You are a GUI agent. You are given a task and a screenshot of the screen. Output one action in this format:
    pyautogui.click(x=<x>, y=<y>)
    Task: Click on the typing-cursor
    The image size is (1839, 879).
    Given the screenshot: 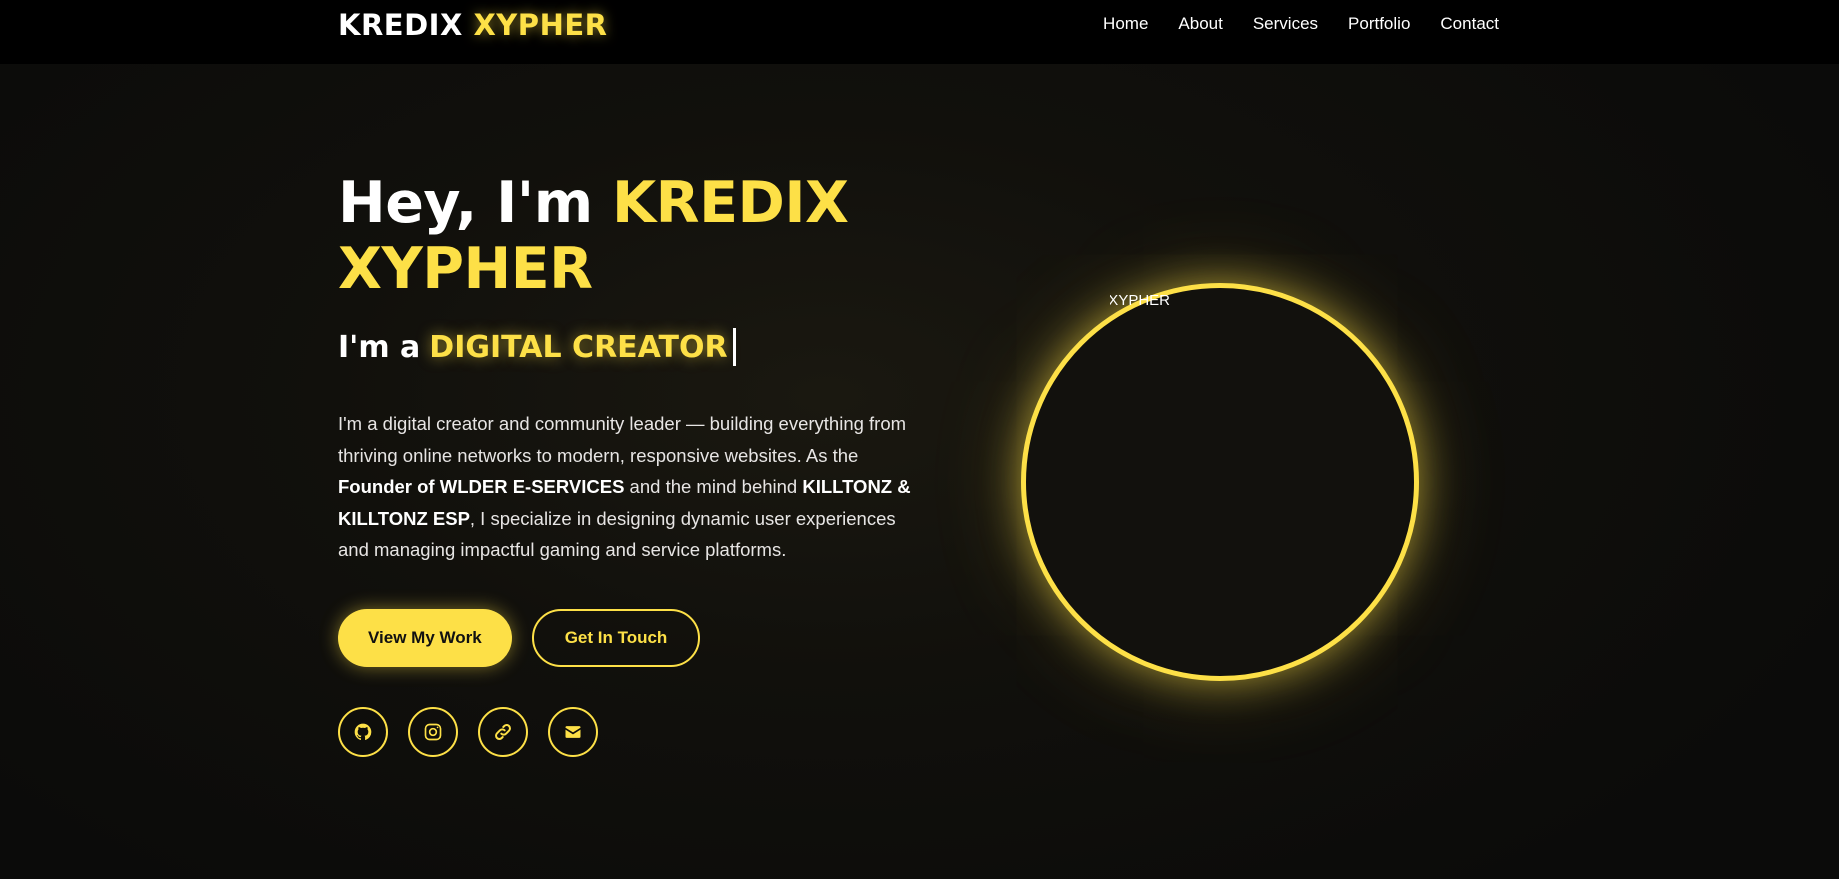 What is the action you would take?
    pyautogui.click(x=734, y=347)
    